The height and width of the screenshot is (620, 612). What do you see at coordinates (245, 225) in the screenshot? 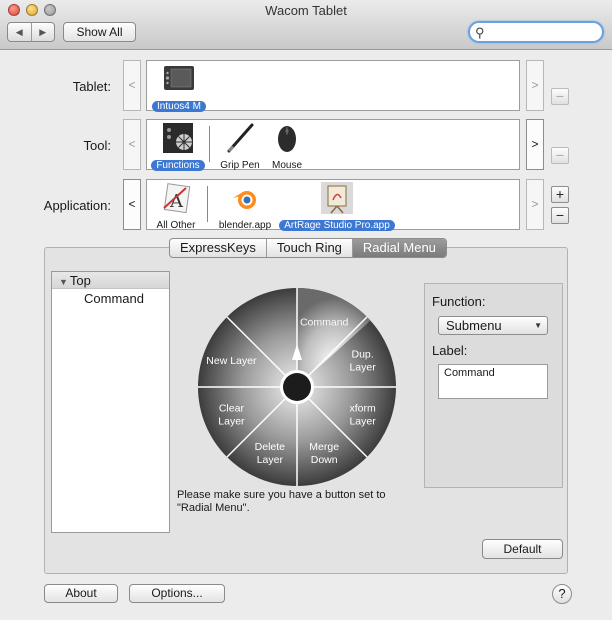
I see `application-item-blender-label: blender.app` at bounding box center [245, 225].